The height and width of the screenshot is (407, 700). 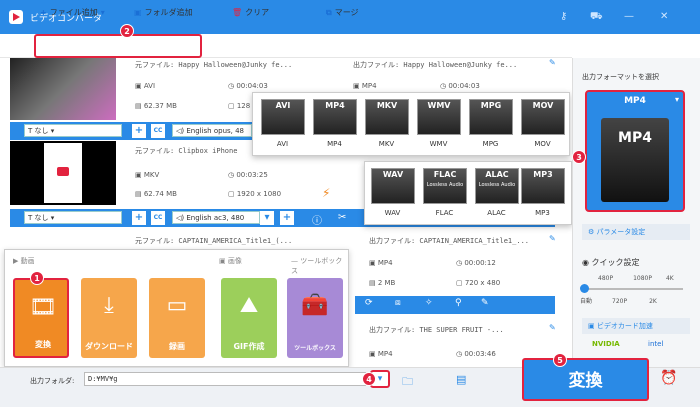 I want to click on edit-pen-icon: ✎, so click(x=485, y=303).